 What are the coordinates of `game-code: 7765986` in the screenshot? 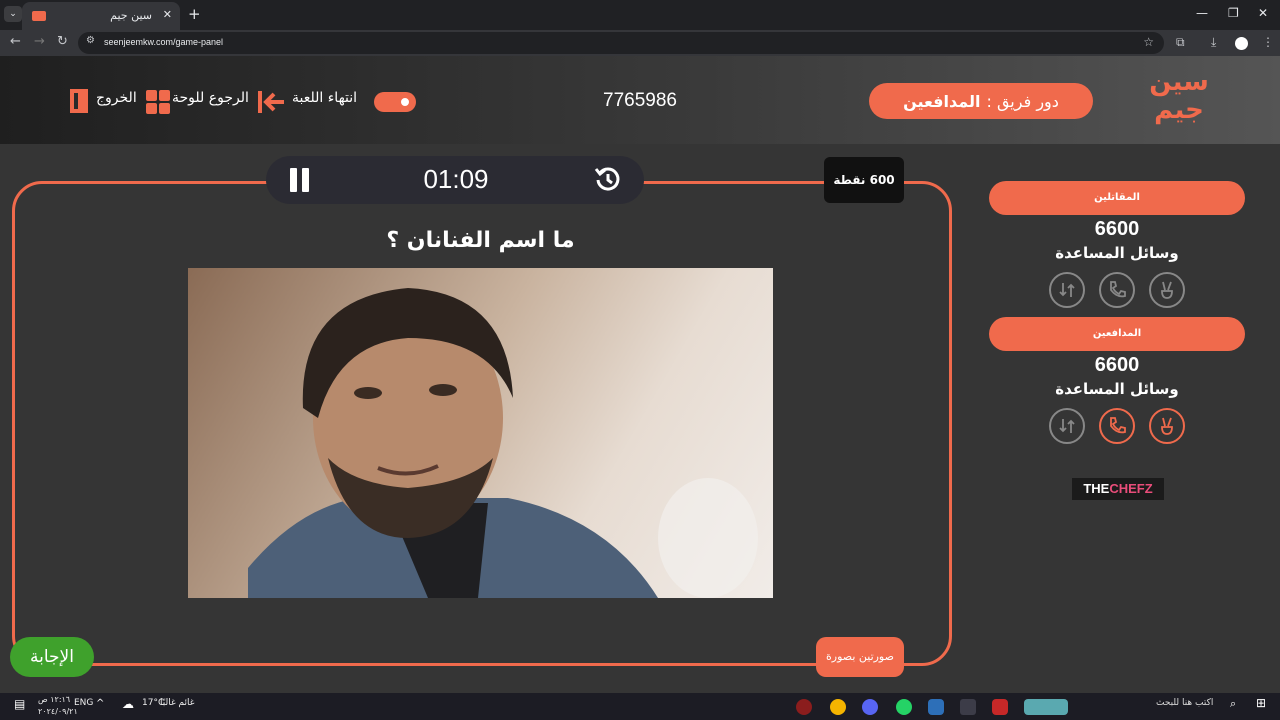 It's located at (640, 100).